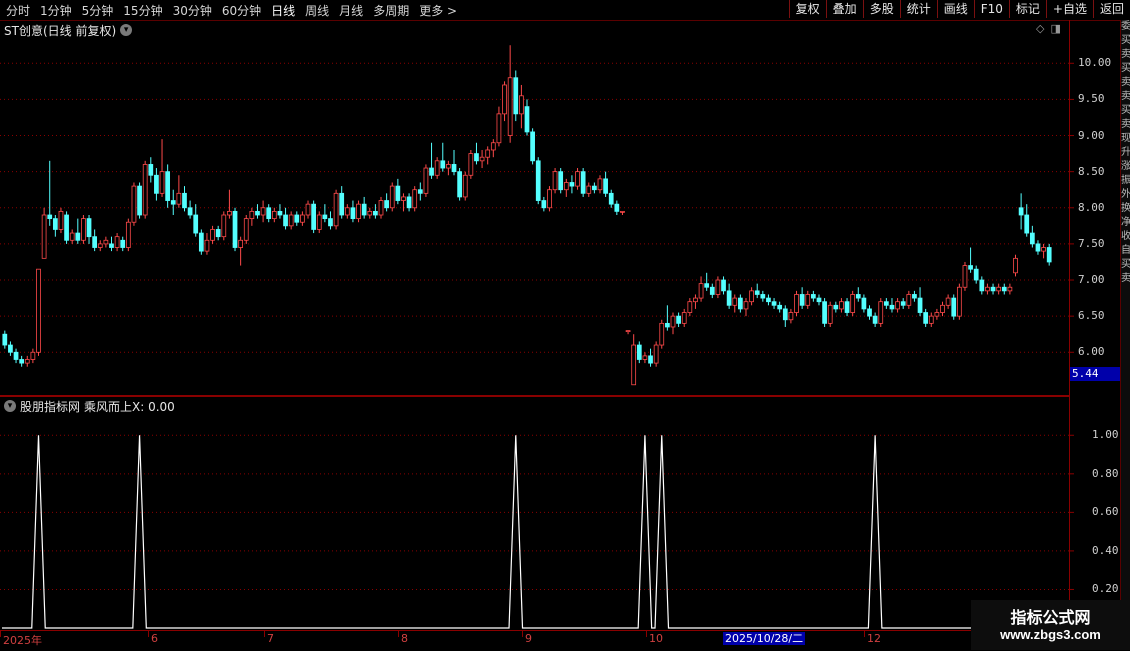 Image resolution: width=1130 pixels, height=651 pixels. Describe the element at coordinates (404, 638) in the screenshot. I see `date-label: 8` at that location.